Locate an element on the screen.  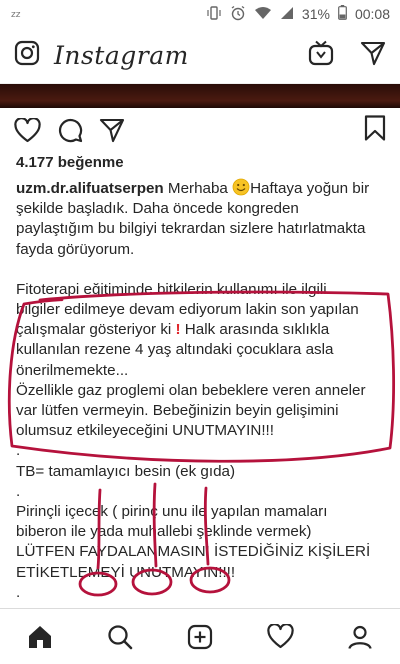
battery-percent: 31% is located at coordinates (315, 14).